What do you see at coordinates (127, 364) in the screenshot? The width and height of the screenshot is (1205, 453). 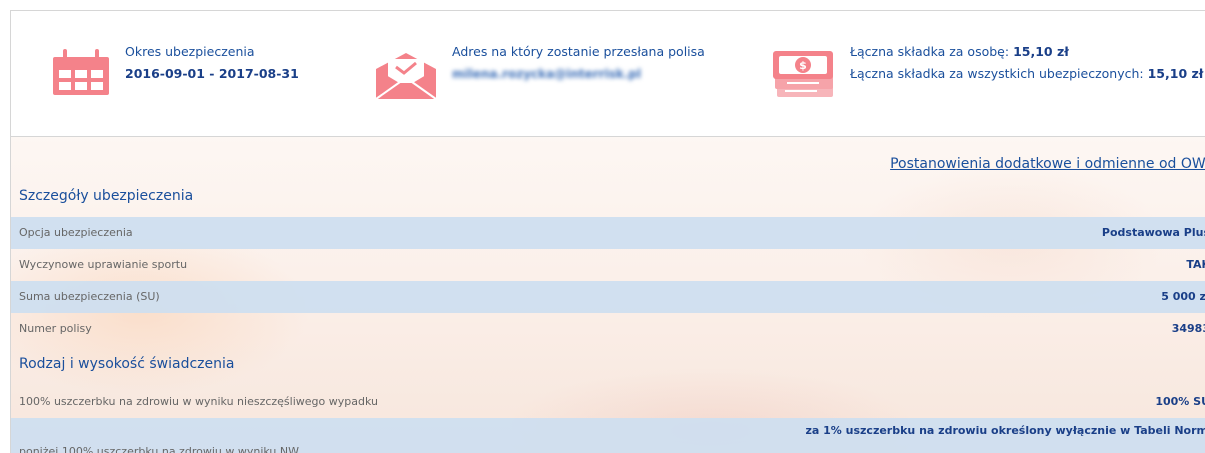 I see `benefits-section-title: Rodzaj i wysokość świadczenia` at bounding box center [127, 364].